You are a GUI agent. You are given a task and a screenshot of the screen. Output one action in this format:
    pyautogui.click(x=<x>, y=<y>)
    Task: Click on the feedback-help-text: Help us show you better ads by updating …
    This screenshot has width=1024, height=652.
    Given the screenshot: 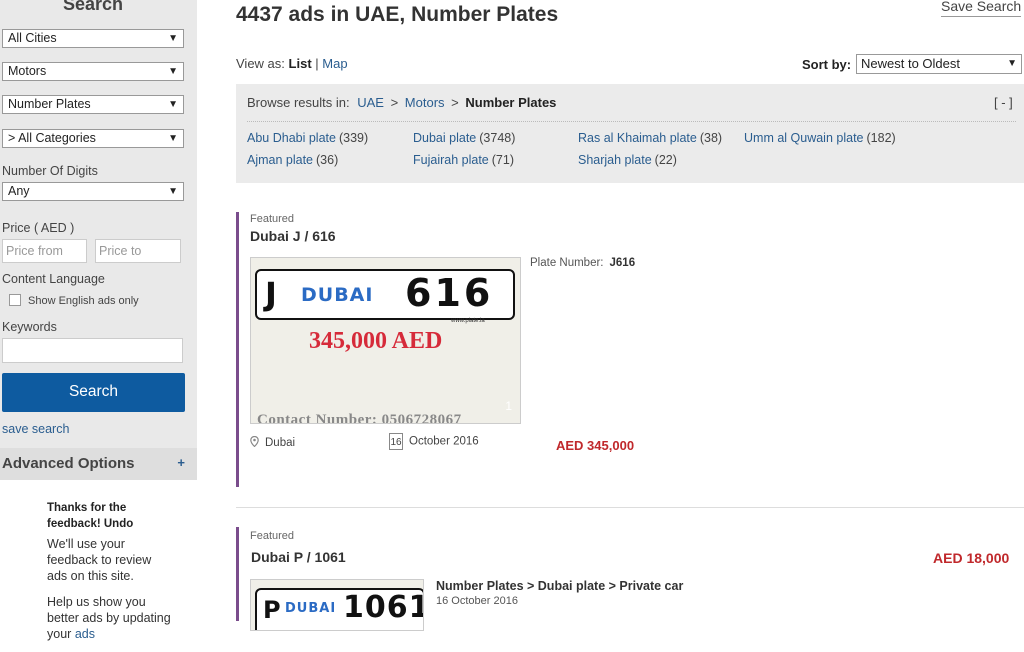 What is the action you would take?
    pyautogui.click(x=109, y=618)
    